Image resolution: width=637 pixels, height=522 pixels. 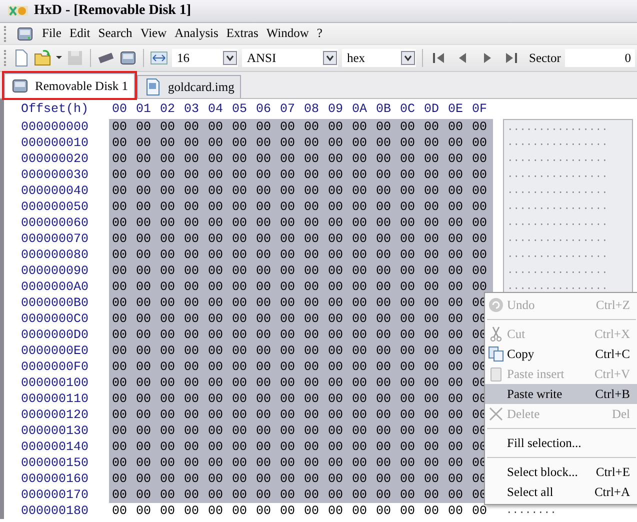 What do you see at coordinates (287, 33) in the screenshot?
I see `menu-item: Window` at bounding box center [287, 33].